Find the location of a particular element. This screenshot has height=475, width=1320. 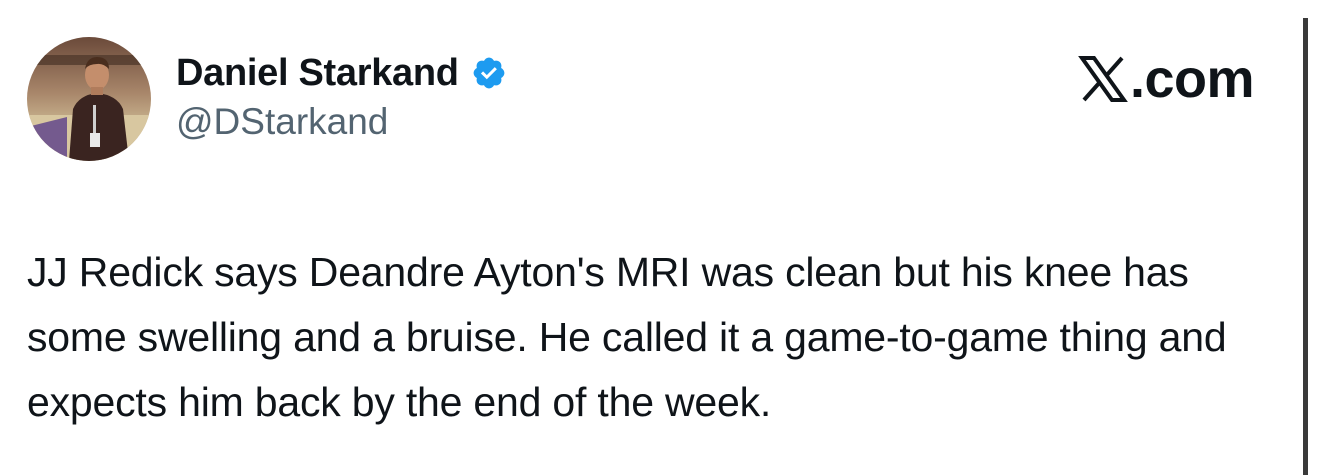

brand-logo: .com is located at coordinates (1166, 79).